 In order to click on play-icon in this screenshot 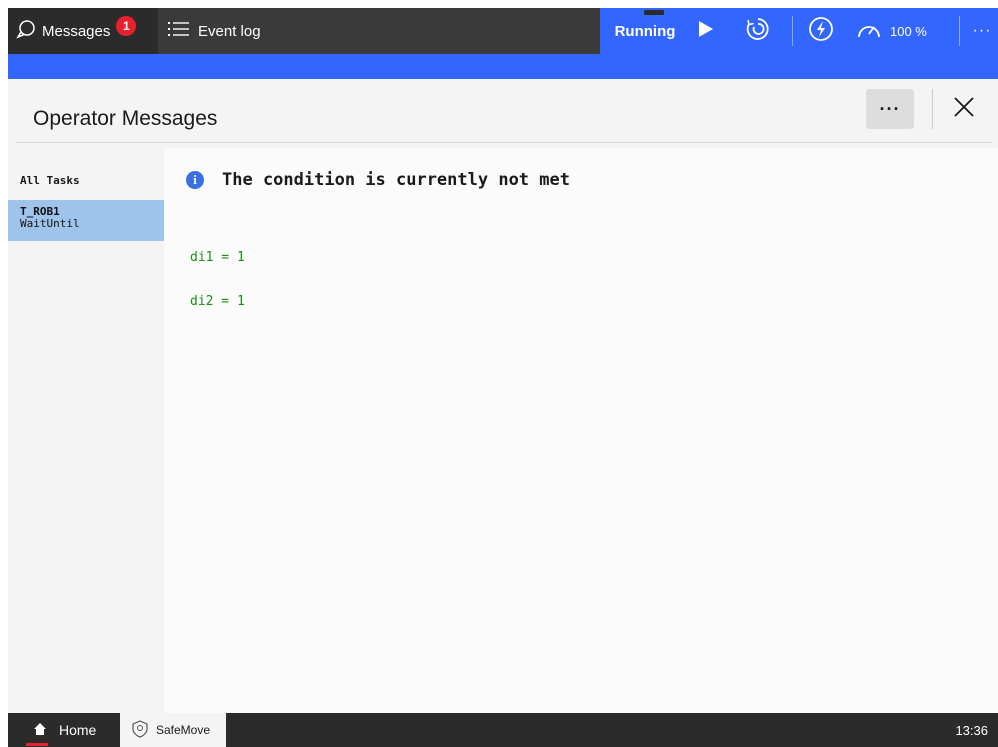, I will do `click(706, 31)`.